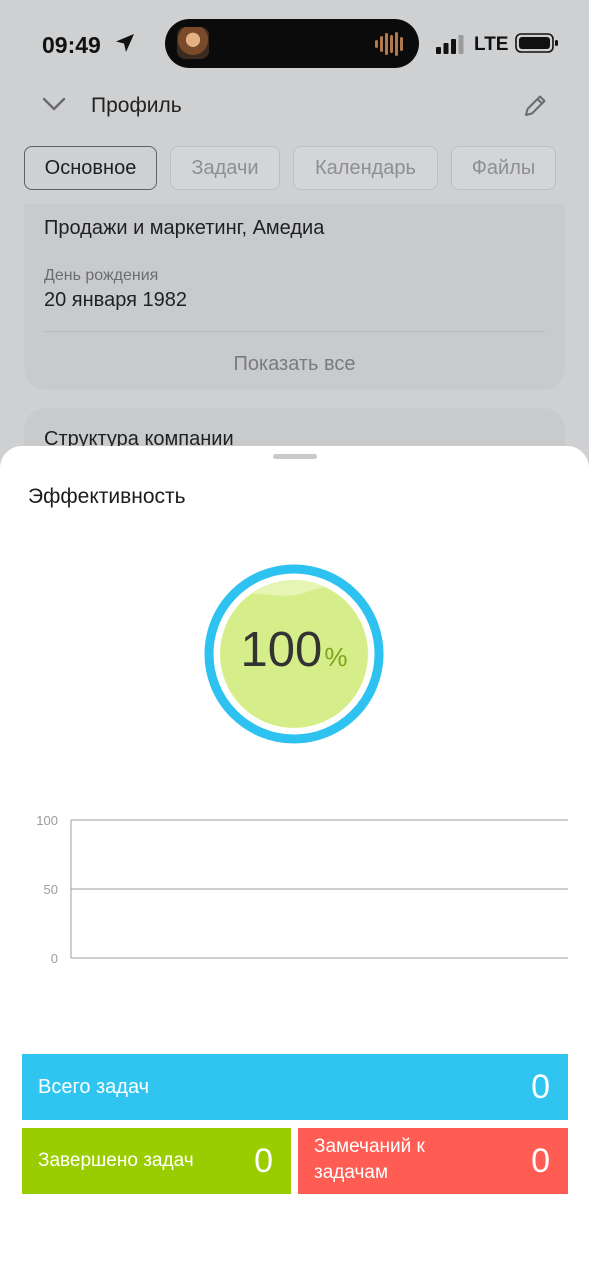 This screenshot has height=1280, width=589. What do you see at coordinates (365, 168) in the screenshot?
I see `tab-calendar: Календарь` at bounding box center [365, 168].